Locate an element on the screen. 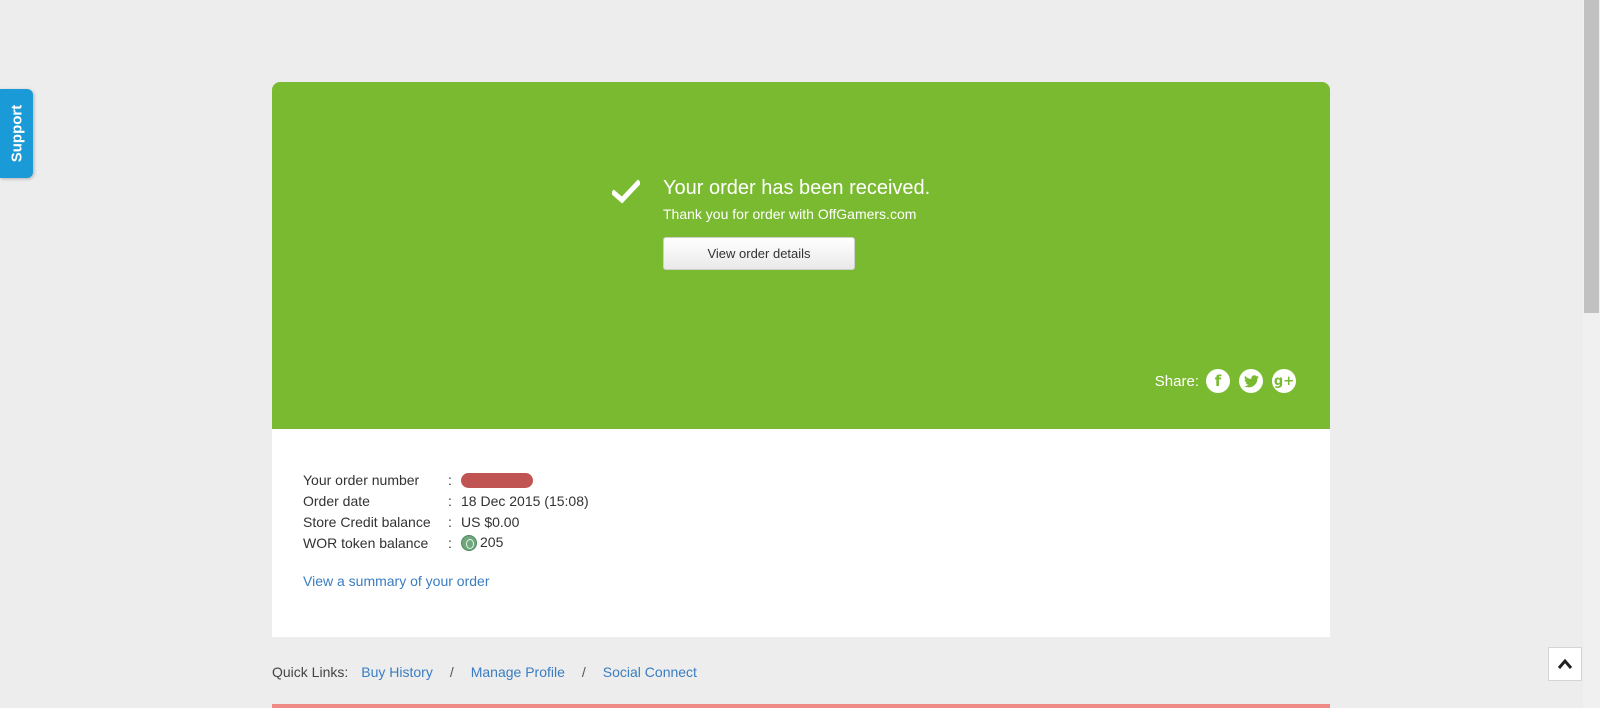 This screenshot has width=1600, height=708. vertical-scrollbar is located at coordinates (1591, 354).